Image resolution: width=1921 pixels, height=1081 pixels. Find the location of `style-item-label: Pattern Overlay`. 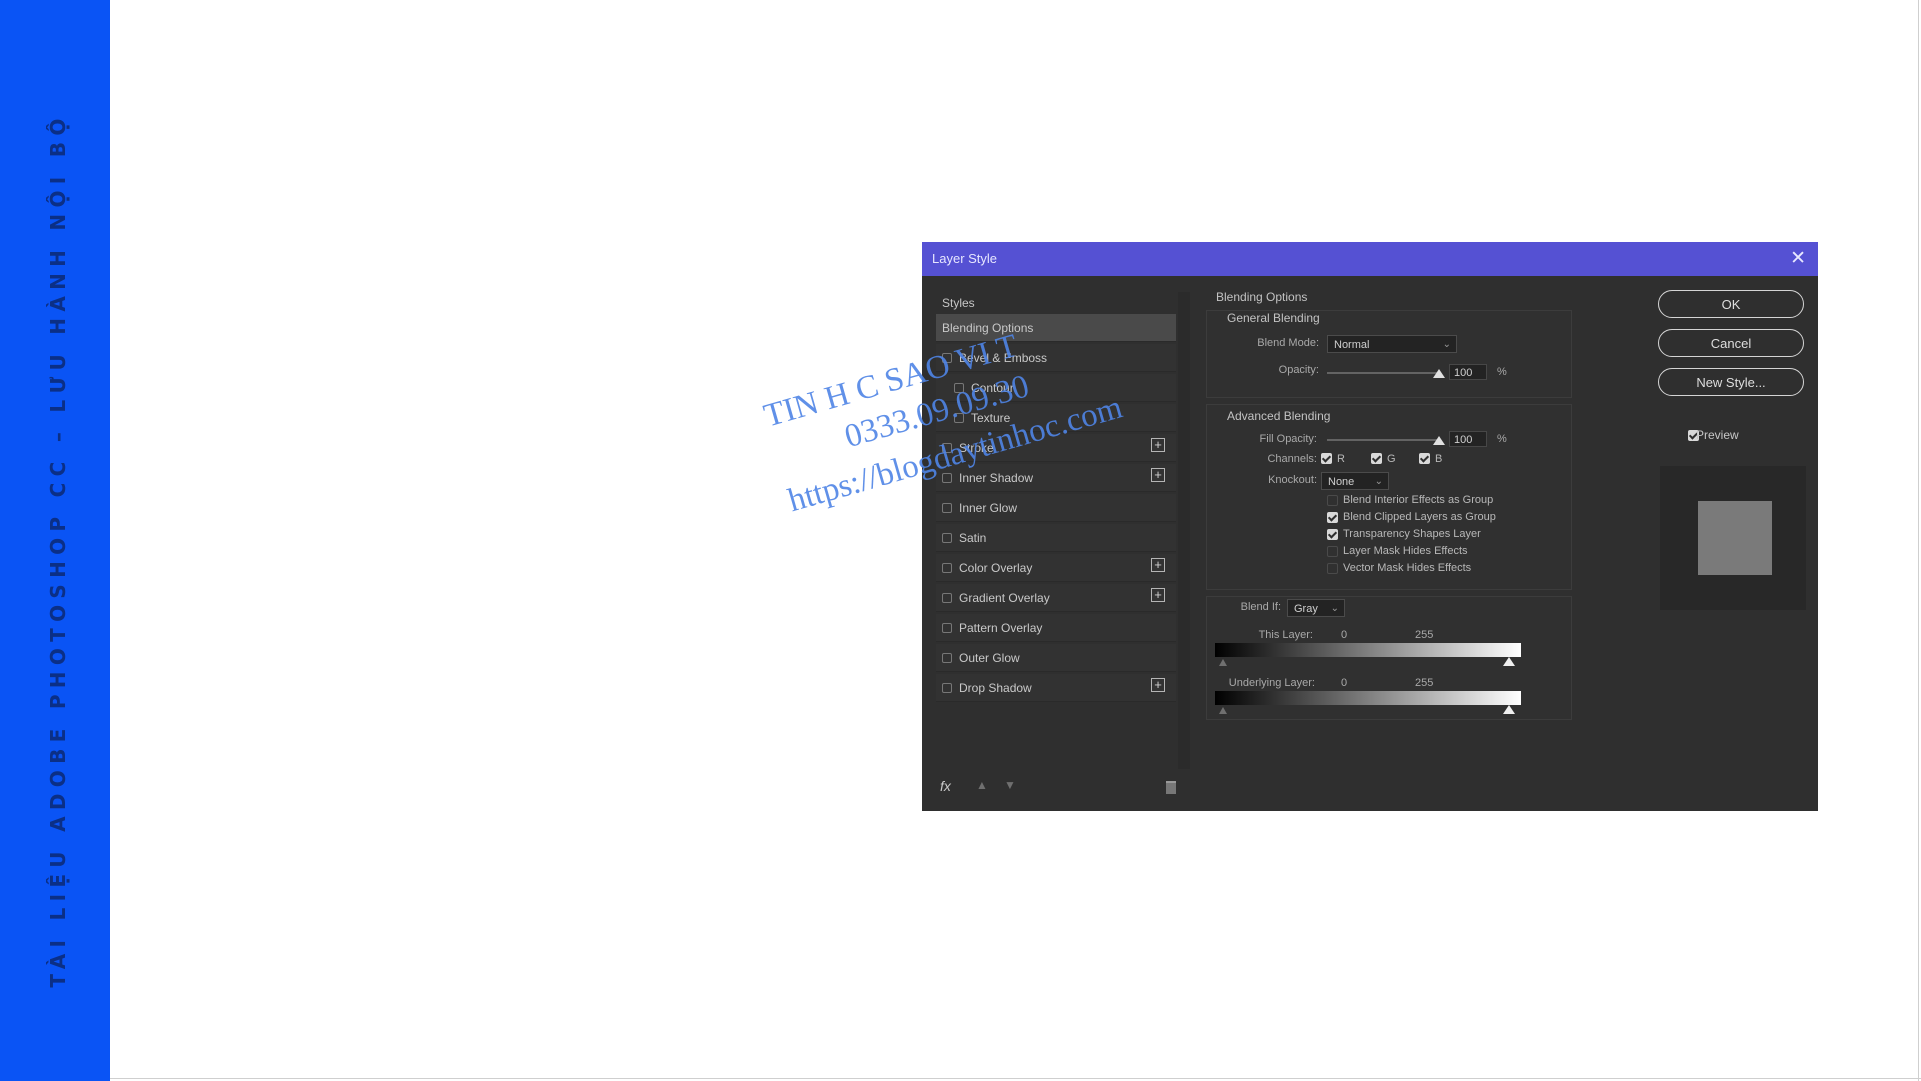

style-item-label: Pattern Overlay is located at coordinates (1001, 627).